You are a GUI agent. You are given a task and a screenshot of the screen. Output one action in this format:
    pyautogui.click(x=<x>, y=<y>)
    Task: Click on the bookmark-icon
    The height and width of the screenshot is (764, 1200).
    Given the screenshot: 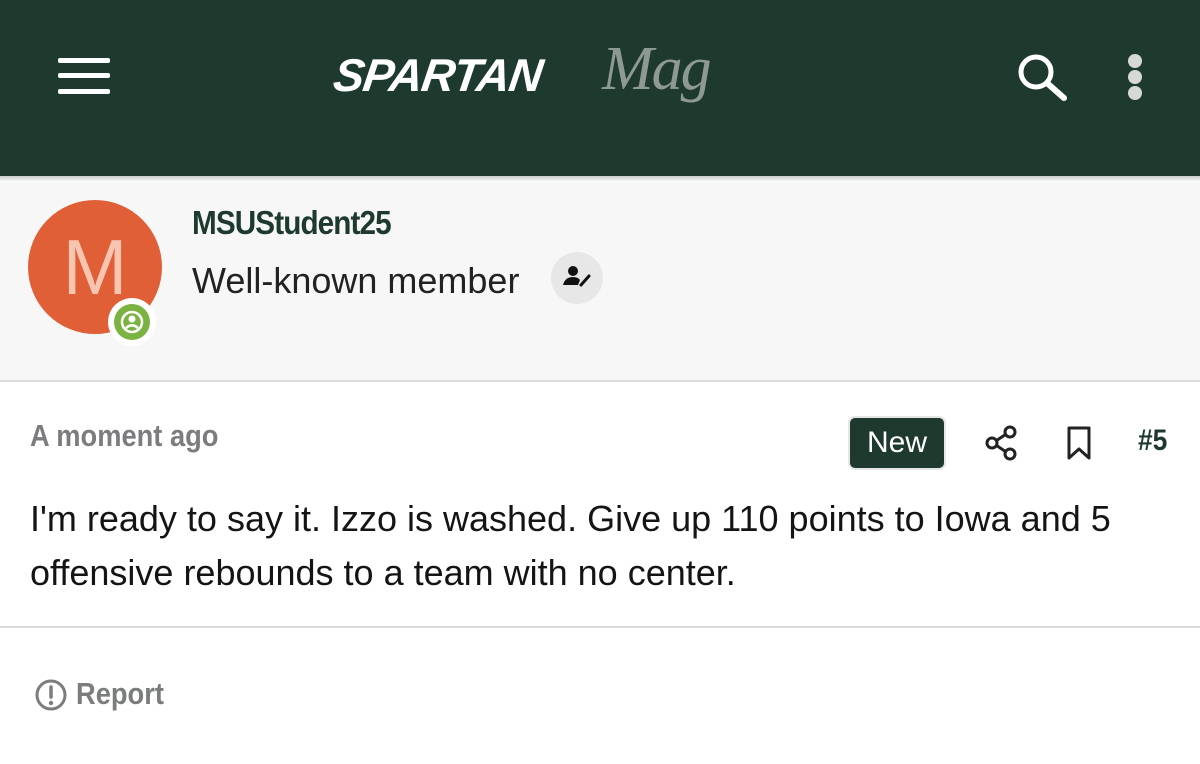 What is the action you would take?
    pyautogui.click(x=1079, y=443)
    